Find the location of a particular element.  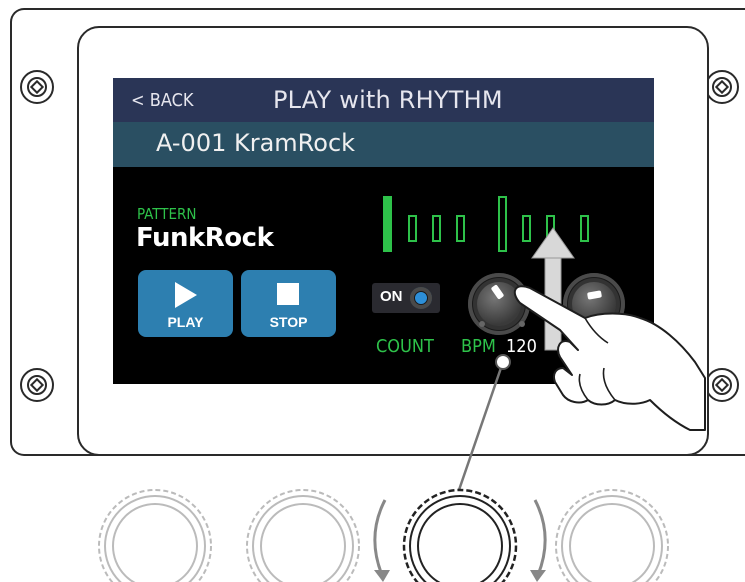

dial-row is located at coordinates (383, 535).